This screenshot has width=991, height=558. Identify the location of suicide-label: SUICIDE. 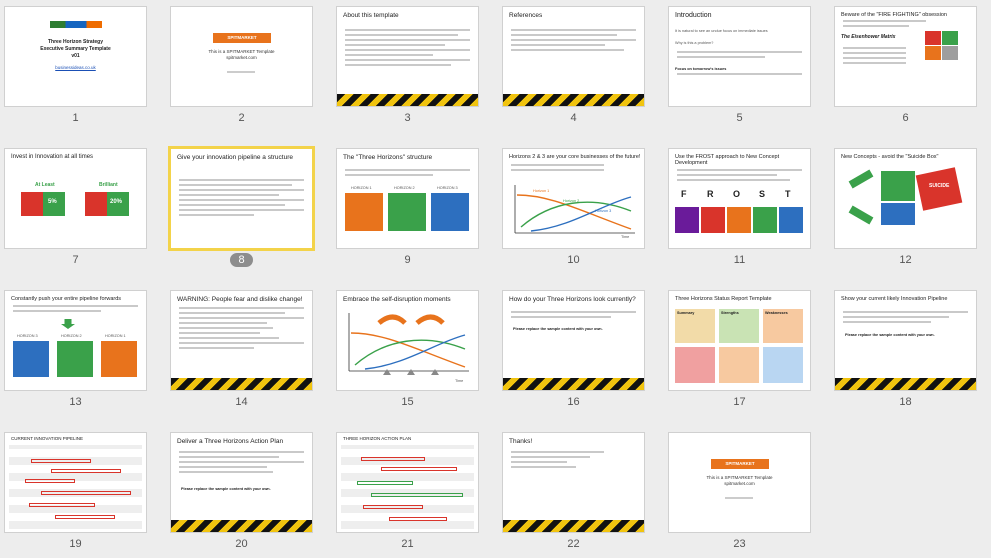
(939, 186).